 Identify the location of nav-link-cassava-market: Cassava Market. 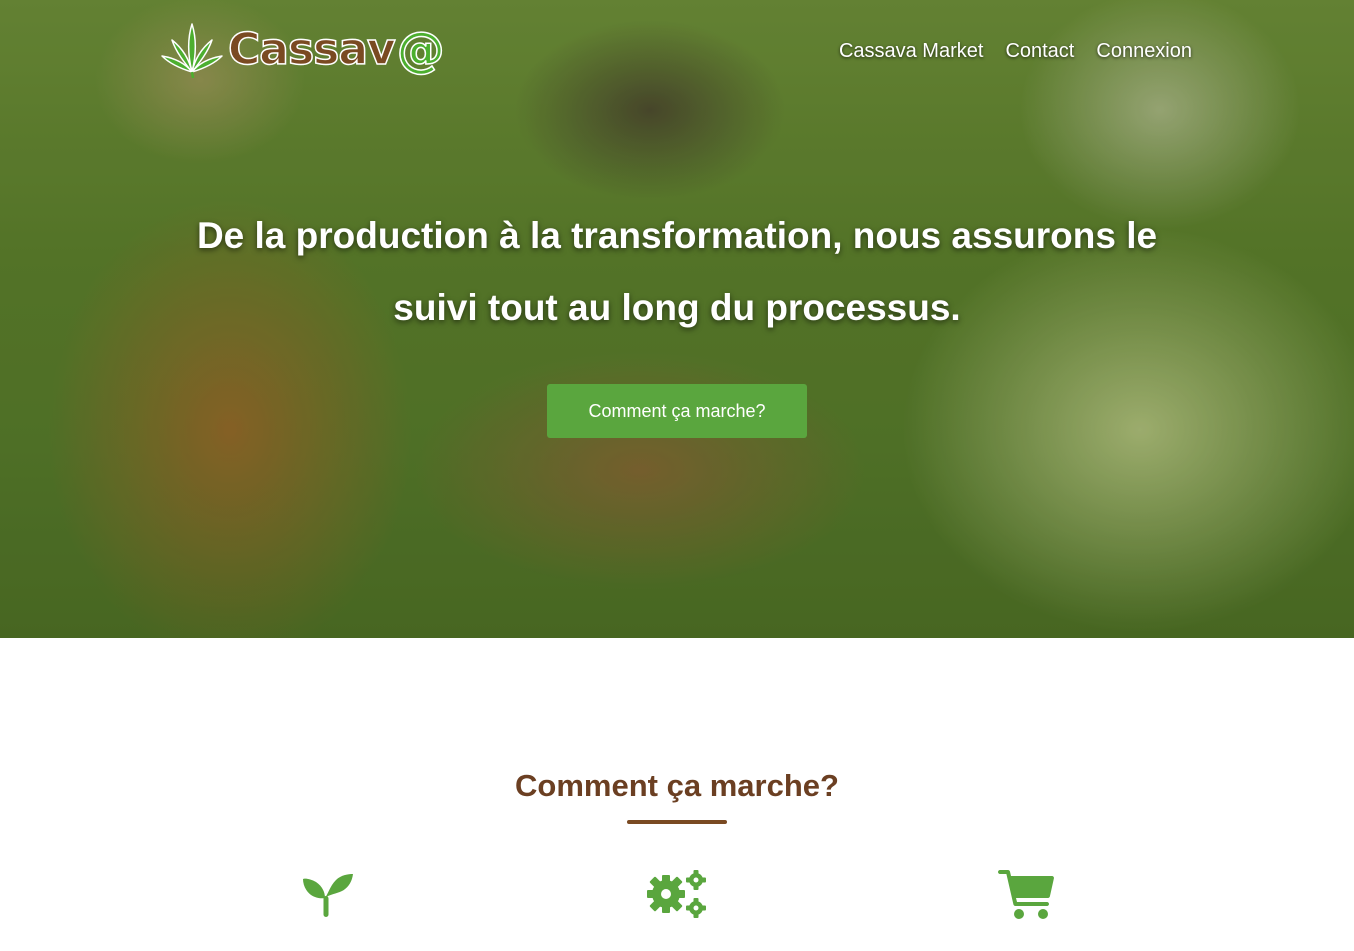
(911, 51).